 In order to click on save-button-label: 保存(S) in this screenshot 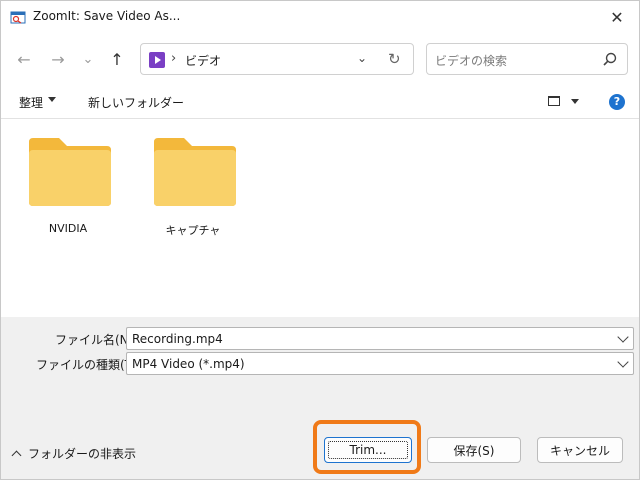, I will do `click(474, 450)`.